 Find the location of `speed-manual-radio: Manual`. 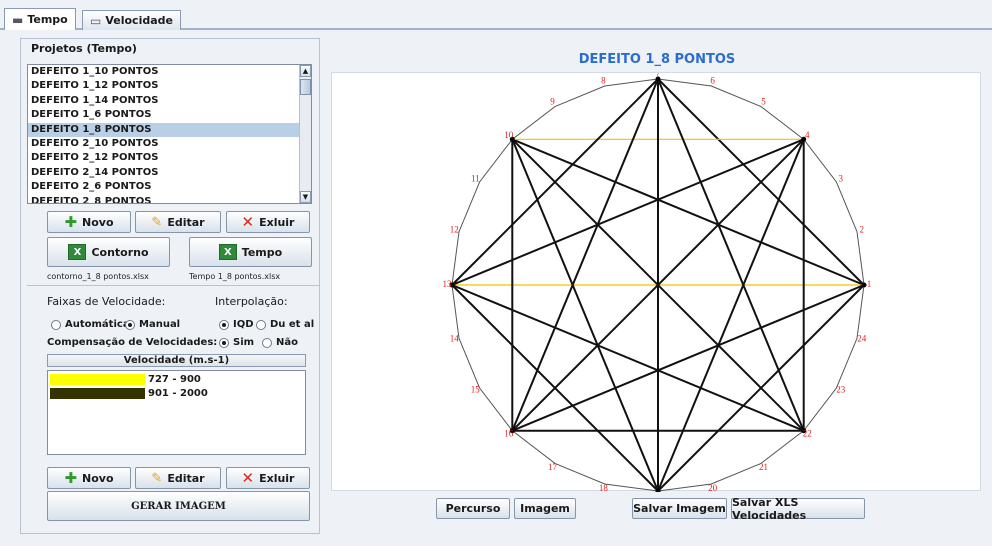

speed-manual-radio: Manual is located at coordinates (152, 324).